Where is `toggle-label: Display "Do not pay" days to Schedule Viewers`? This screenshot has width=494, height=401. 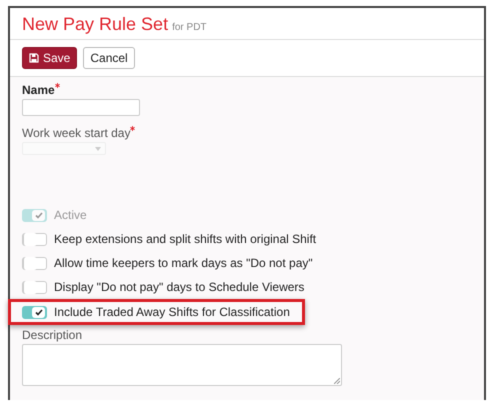
toggle-label: Display "Do not pay" days to Schedule Viewers is located at coordinates (179, 287).